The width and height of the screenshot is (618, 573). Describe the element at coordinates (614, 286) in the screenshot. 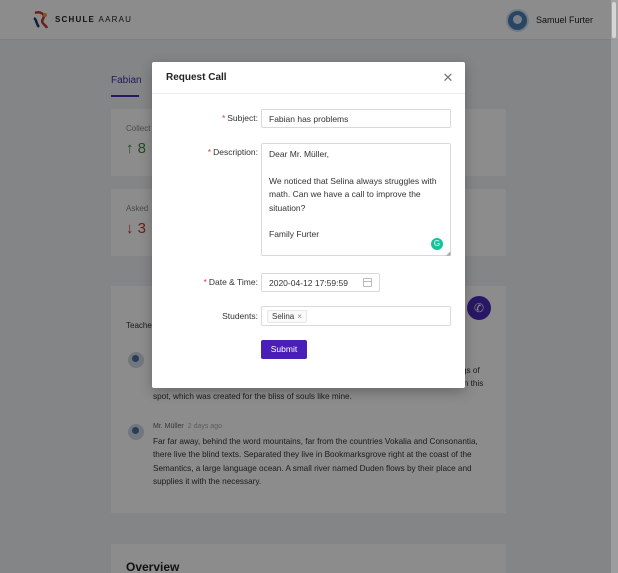

I see `scrollbar` at that location.